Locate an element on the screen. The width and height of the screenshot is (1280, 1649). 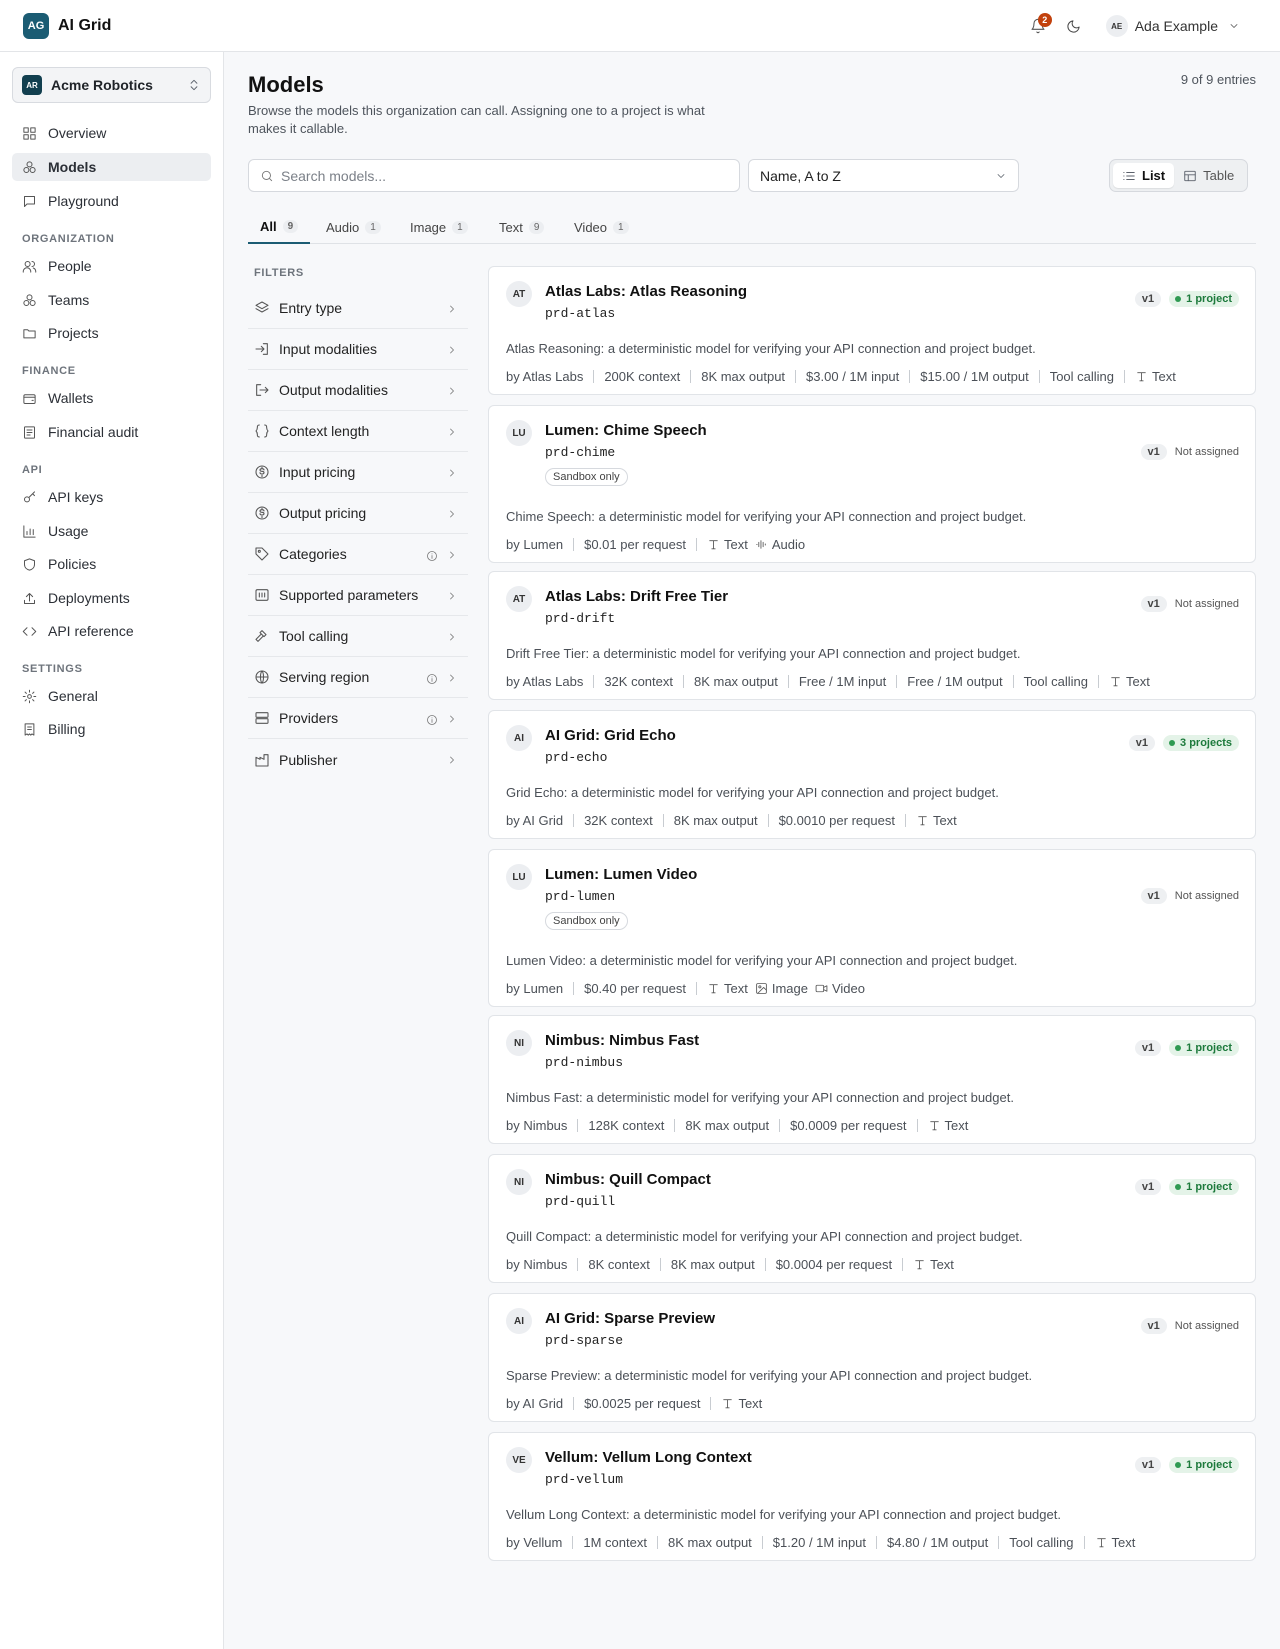
tab-audio: Audio 1 is located at coordinates (353, 227).